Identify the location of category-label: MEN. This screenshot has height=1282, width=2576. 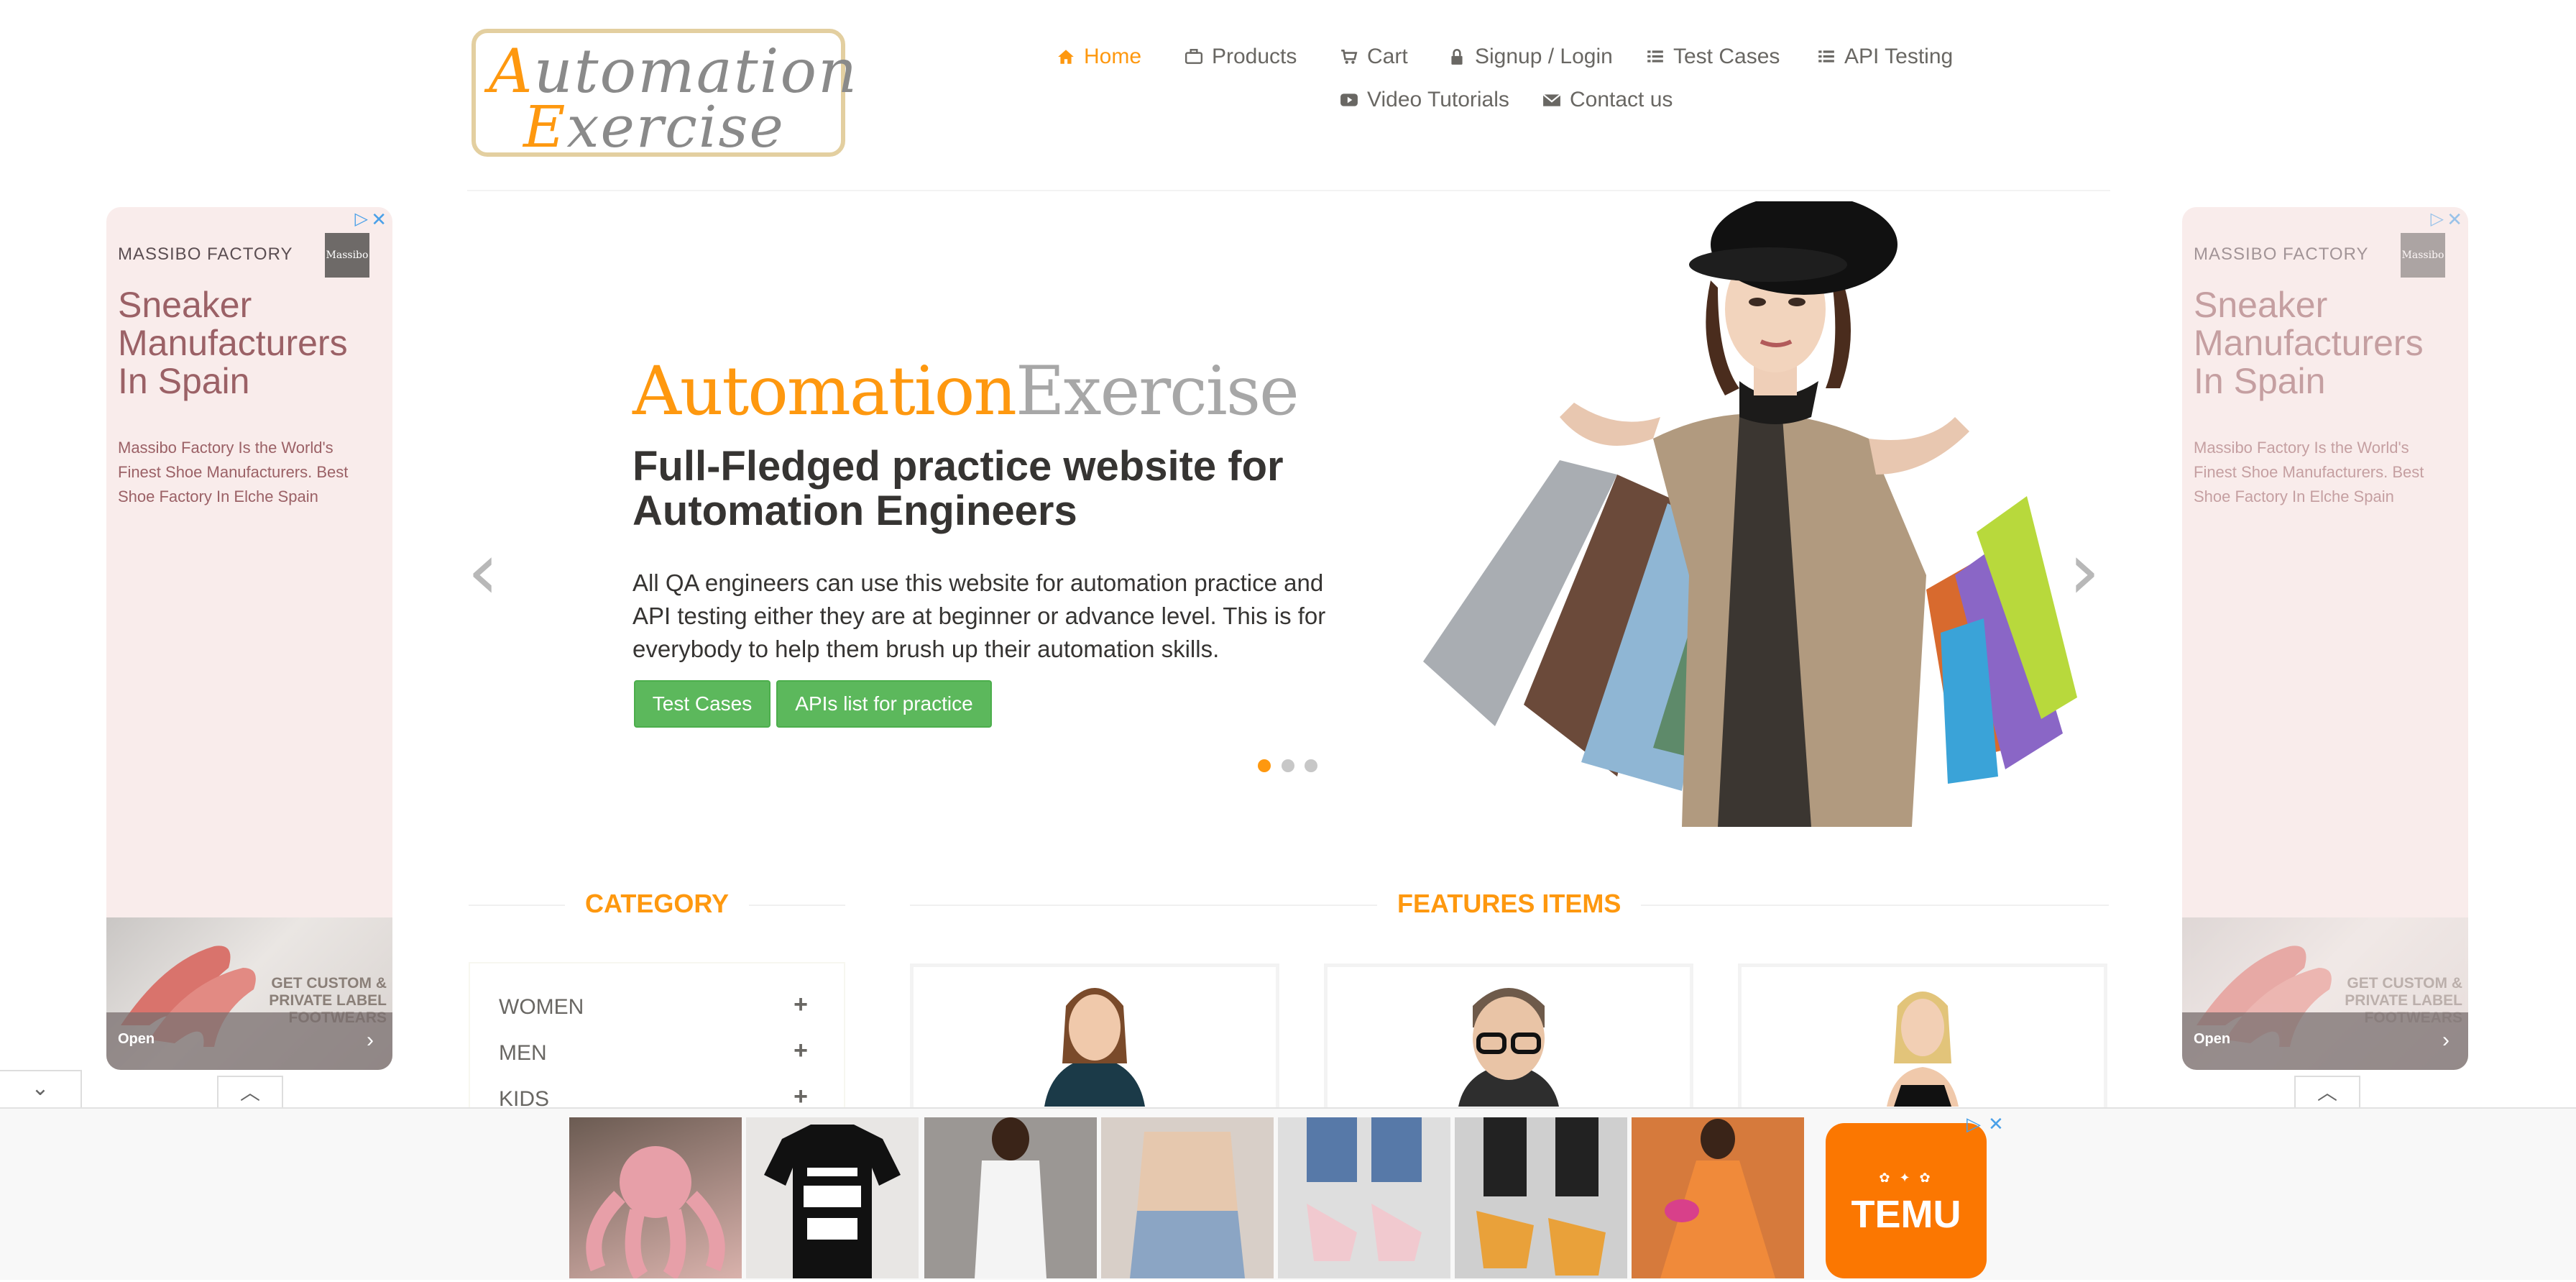
(523, 1053).